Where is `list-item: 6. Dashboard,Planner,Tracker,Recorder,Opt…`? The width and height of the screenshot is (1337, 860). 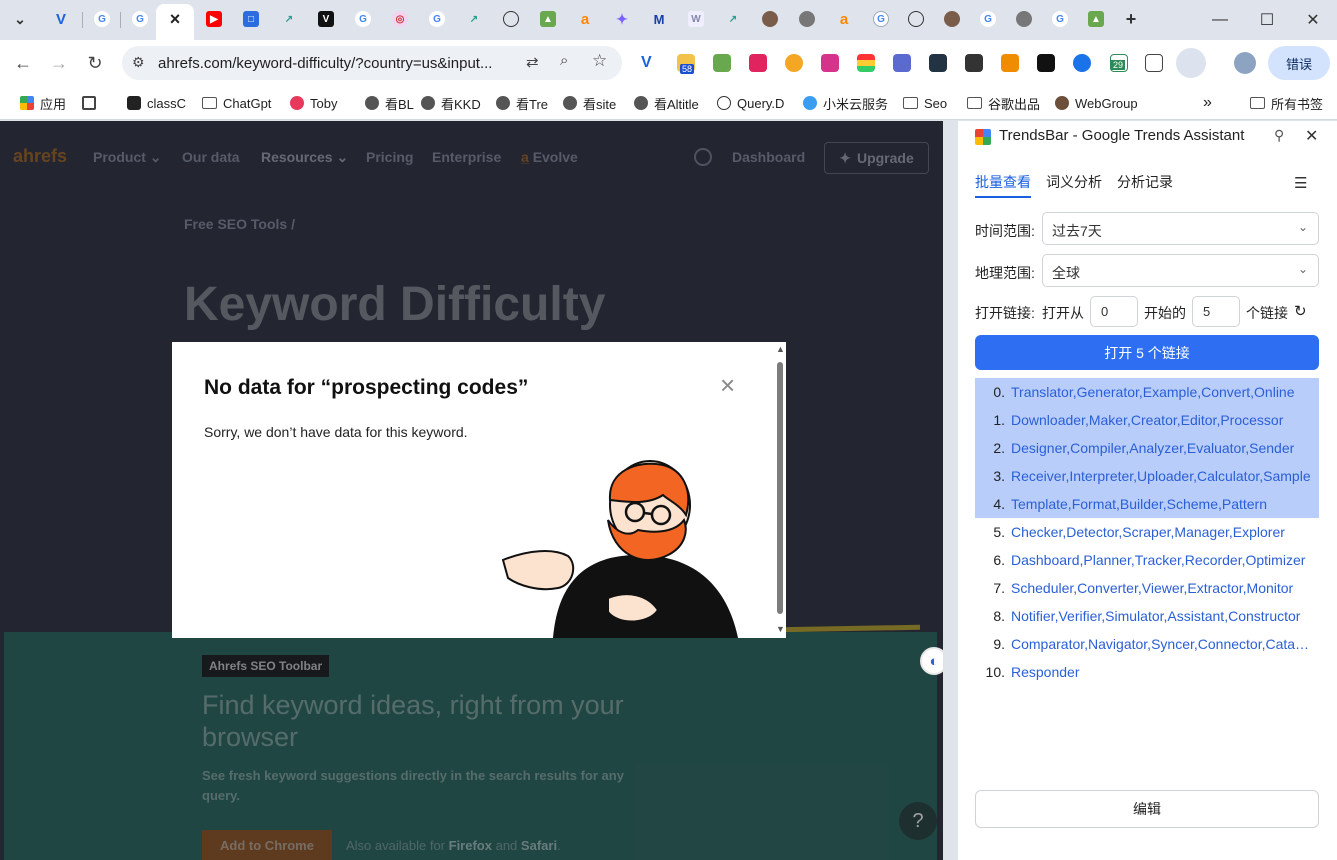
list-item: 6. Dashboard,Planner,Tracker,Recorder,Opt… is located at coordinates (1147, 560).